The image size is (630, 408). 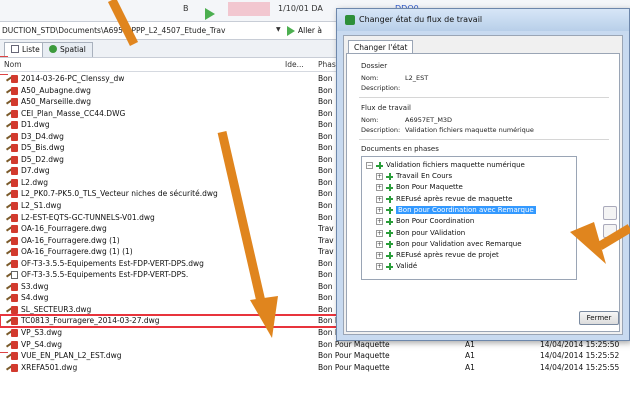 What do you see at coordinates (327, 64) in the screenshot?
I see `column-header-phase: Phas` at bounding box center [327, 64].